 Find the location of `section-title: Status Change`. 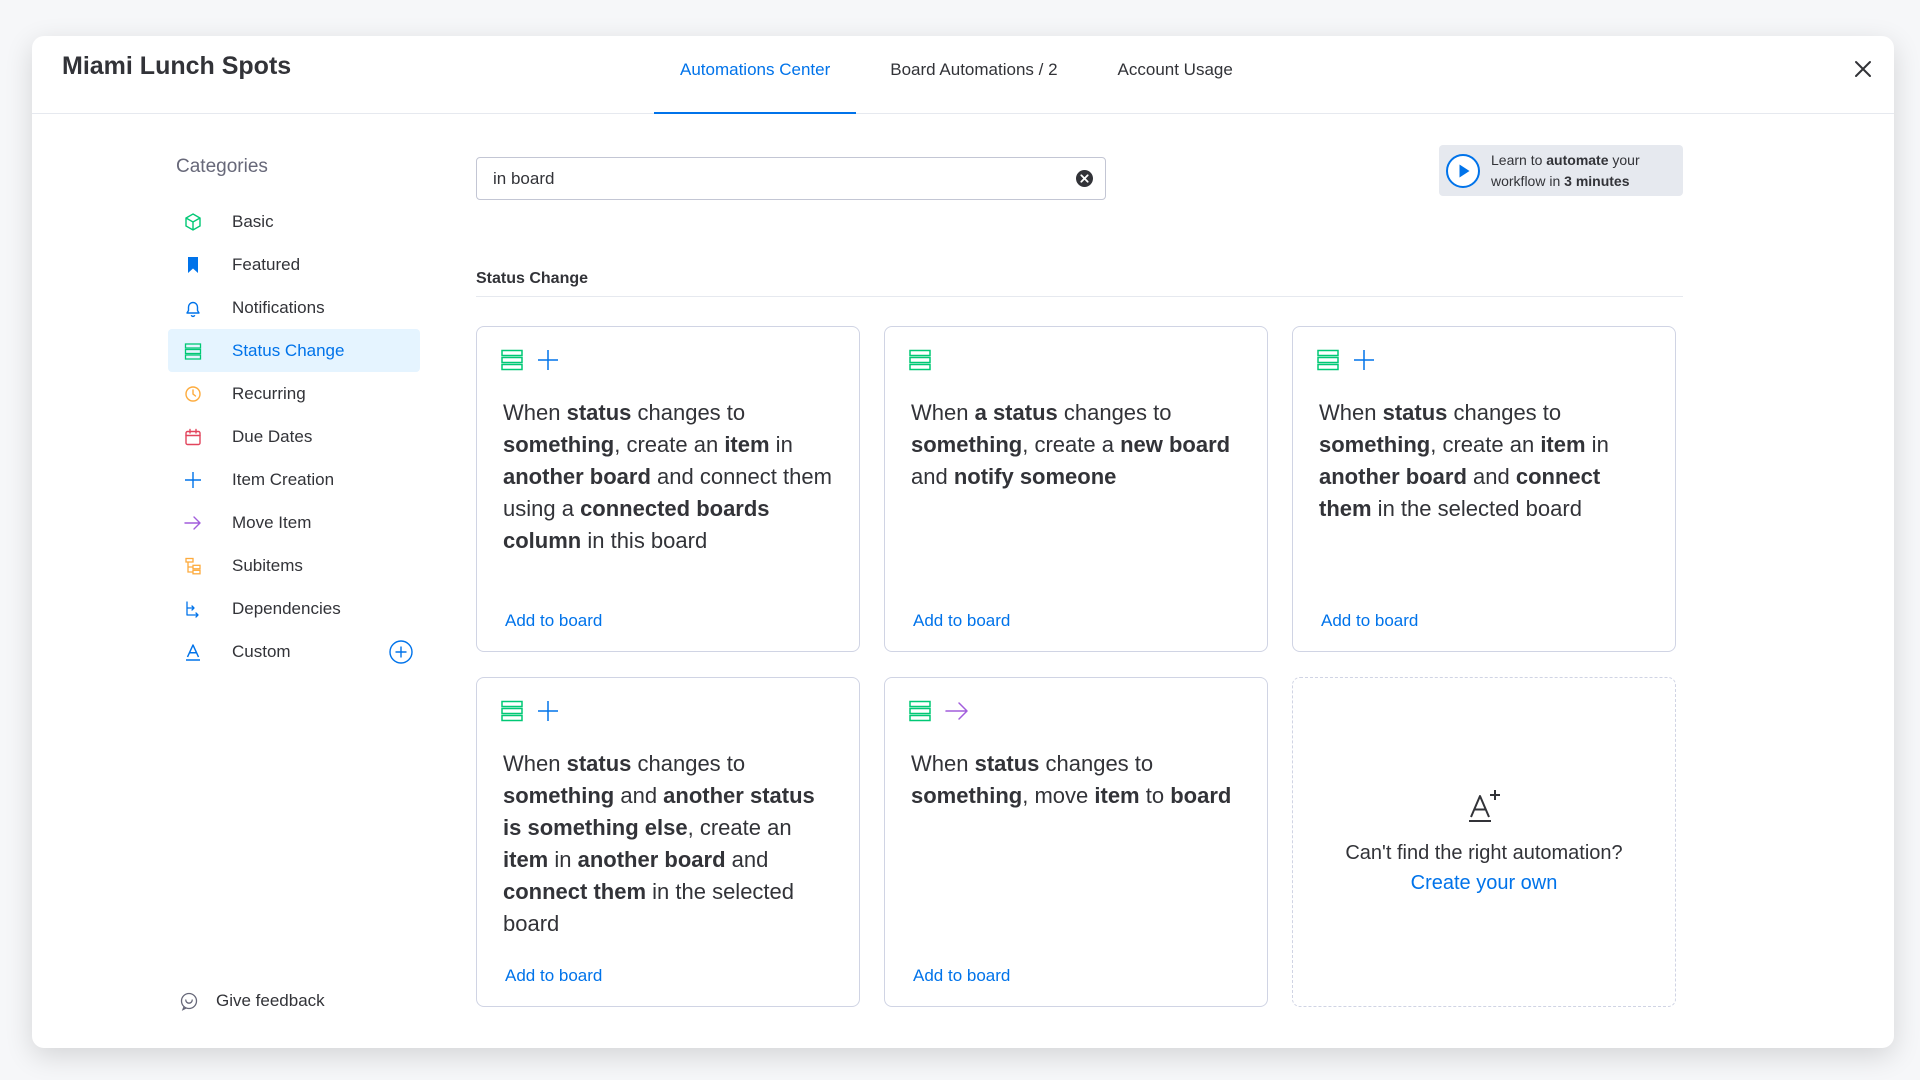

section-title: Status Change is located at coordinates (532, 278).